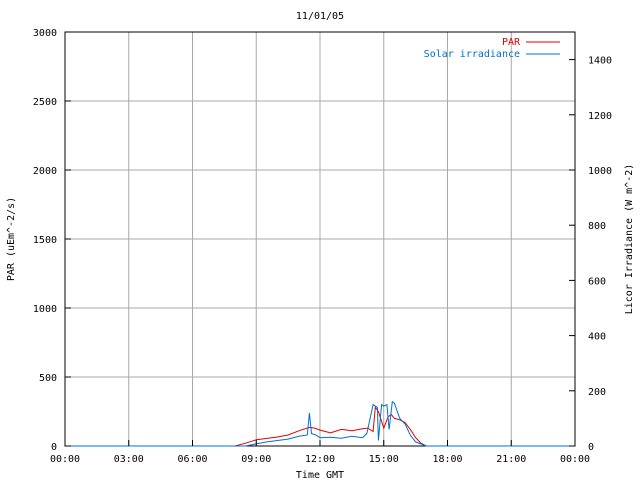 This screenshot has height=480, width=640. Describe the element at coordinates (256, 459) in the screenshot. I see `x-tick-label: 09:00` at that location.